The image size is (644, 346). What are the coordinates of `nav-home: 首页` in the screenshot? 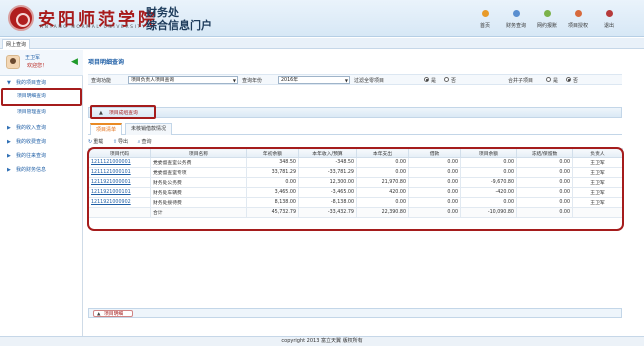 It's located at (485, 18).